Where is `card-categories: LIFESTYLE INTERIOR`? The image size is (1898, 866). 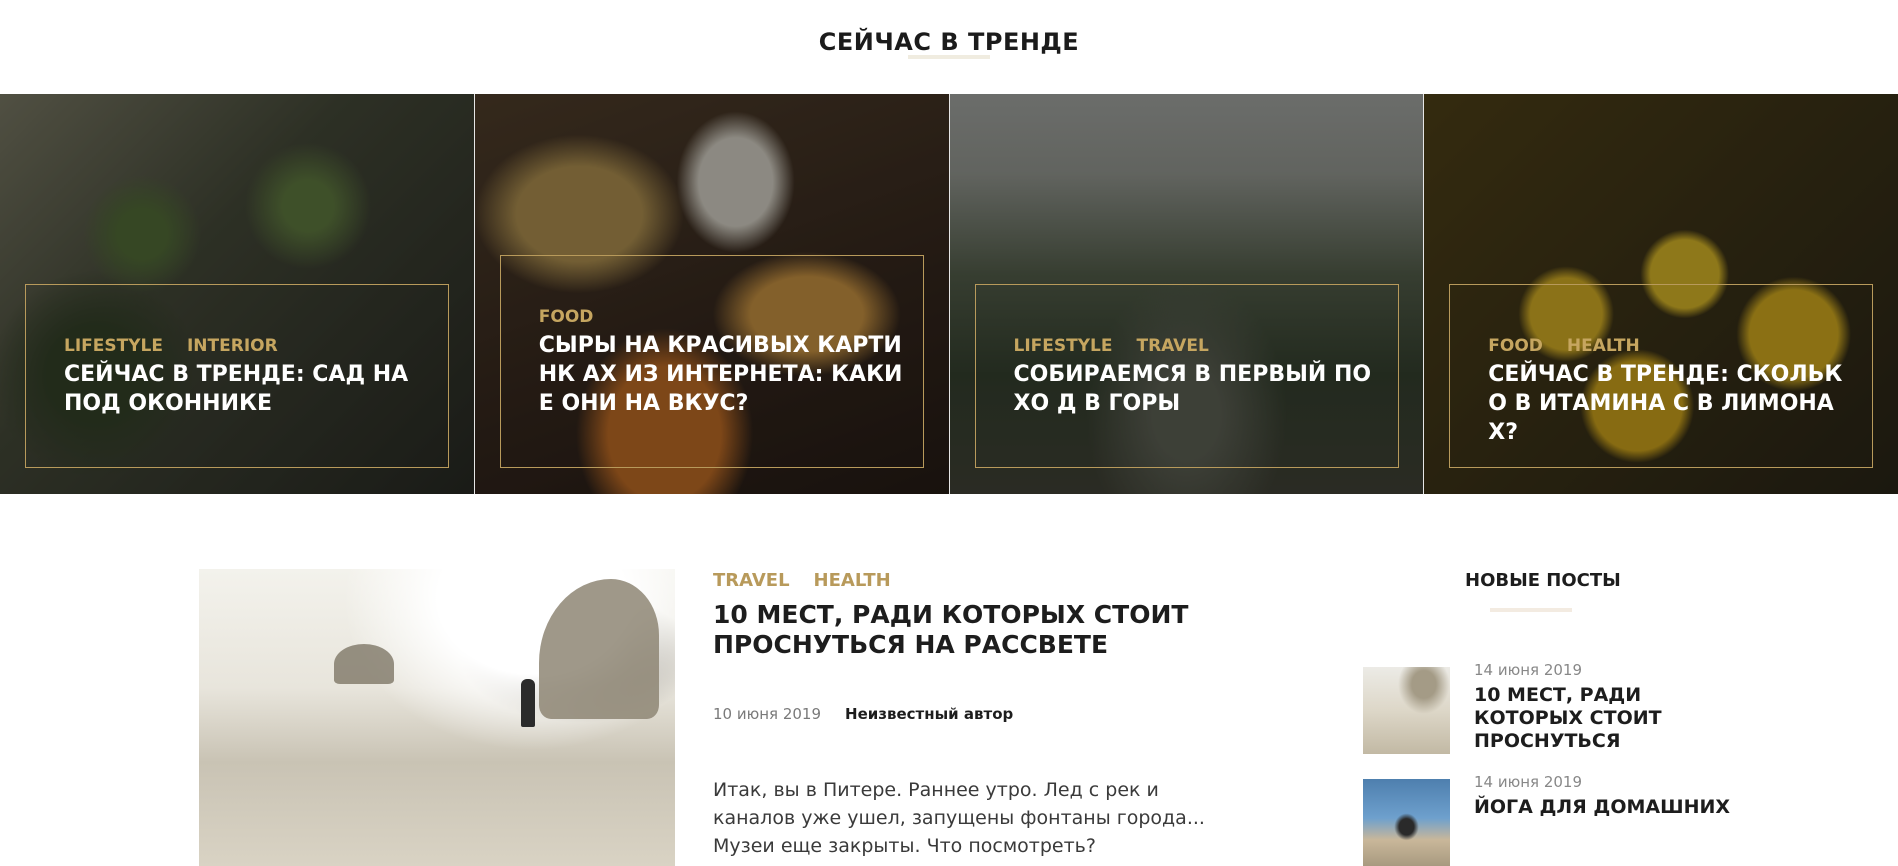 card-categories: LIFESTYLE INTERIOR is located at coordinates (249, 346).